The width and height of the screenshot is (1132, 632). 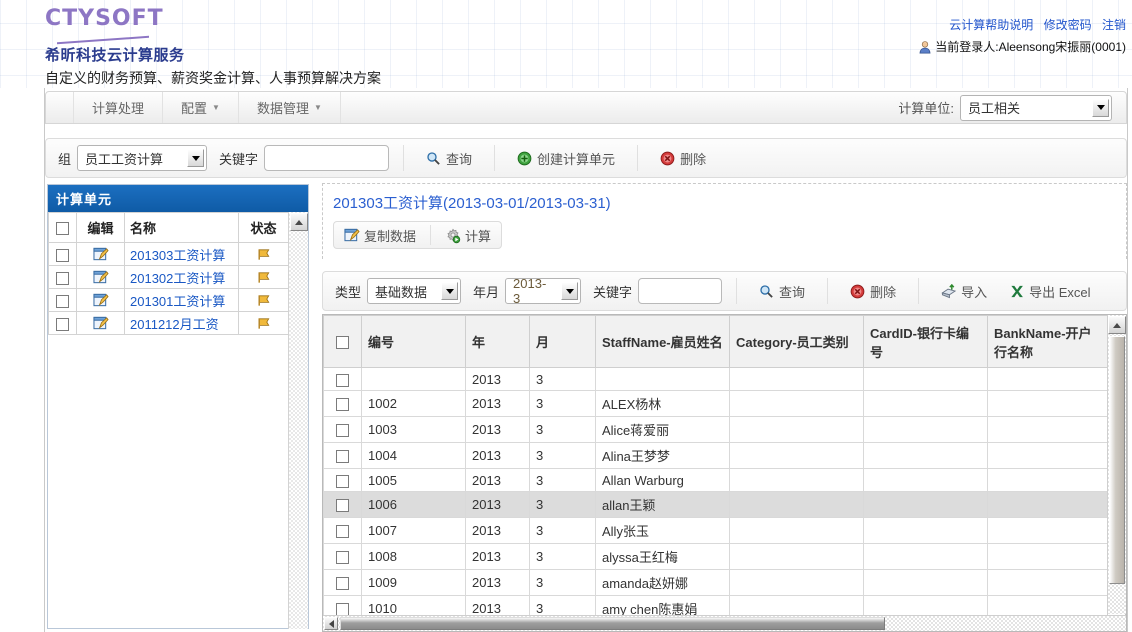 What do you see at coordinates (964, 291) in the screenshot?
I see `import-button: 导入` at bounding box center [964, 291].